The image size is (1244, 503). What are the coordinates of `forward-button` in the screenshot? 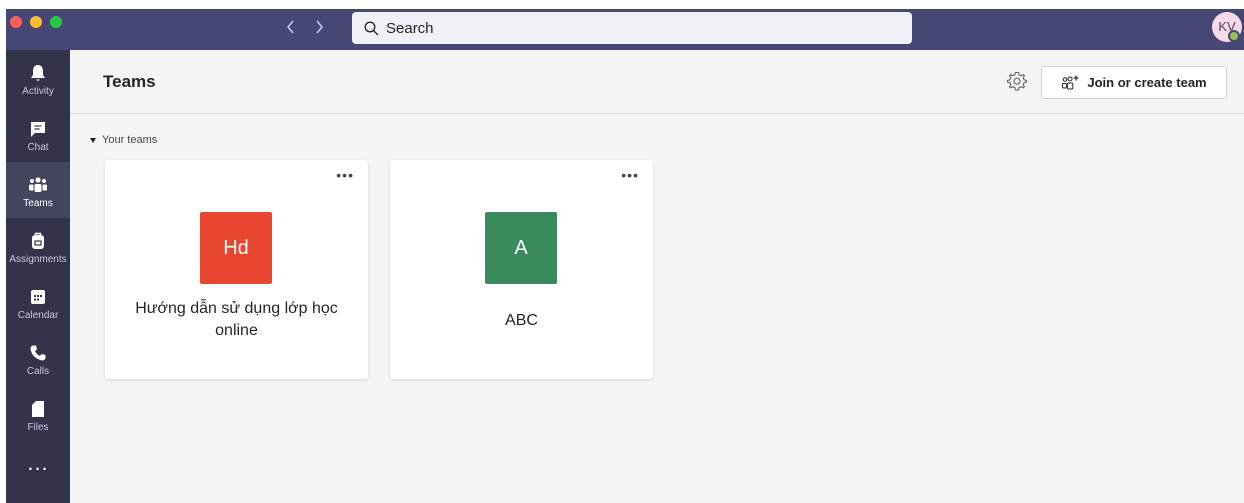 It's located at (319, 27).